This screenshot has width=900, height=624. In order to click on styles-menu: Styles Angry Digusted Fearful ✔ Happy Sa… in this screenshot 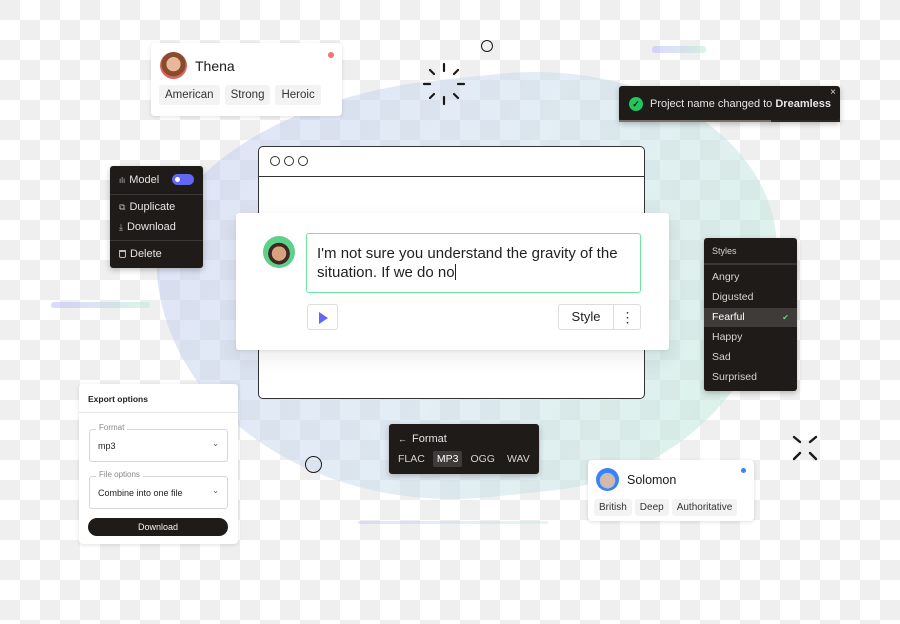, I will do `click(750, 314)`.